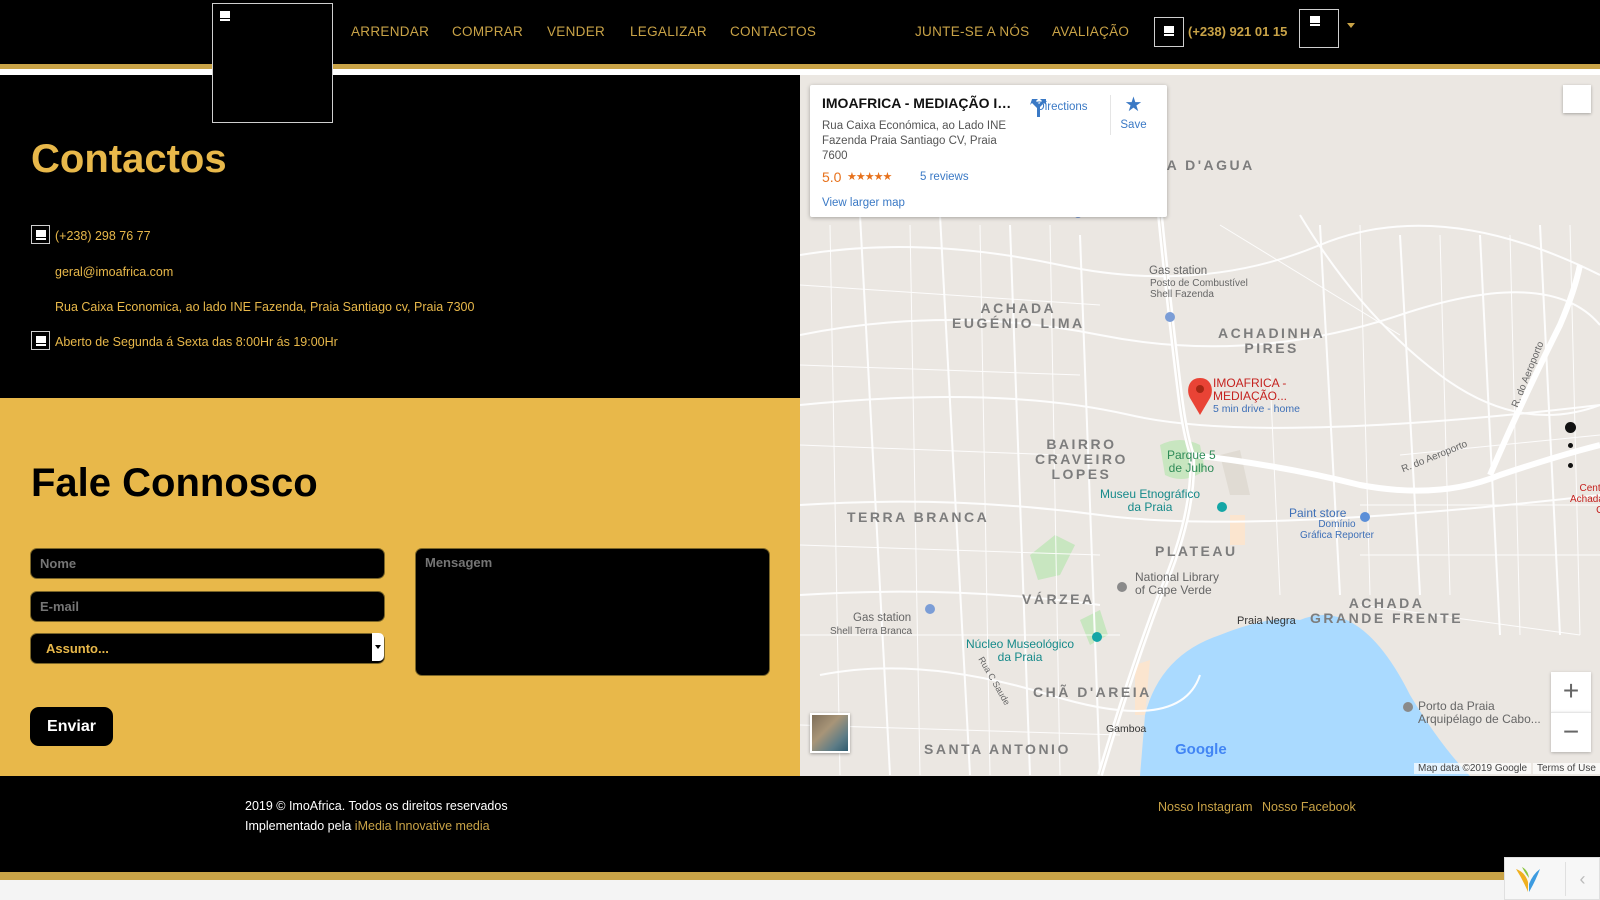 This screenshot has height=900, width=1600. What do you see at coordinates (1177, 584) in the screenshot?
I see `map-poi-label: National Library of Cape Verde` at bounding box center [1177, 584].